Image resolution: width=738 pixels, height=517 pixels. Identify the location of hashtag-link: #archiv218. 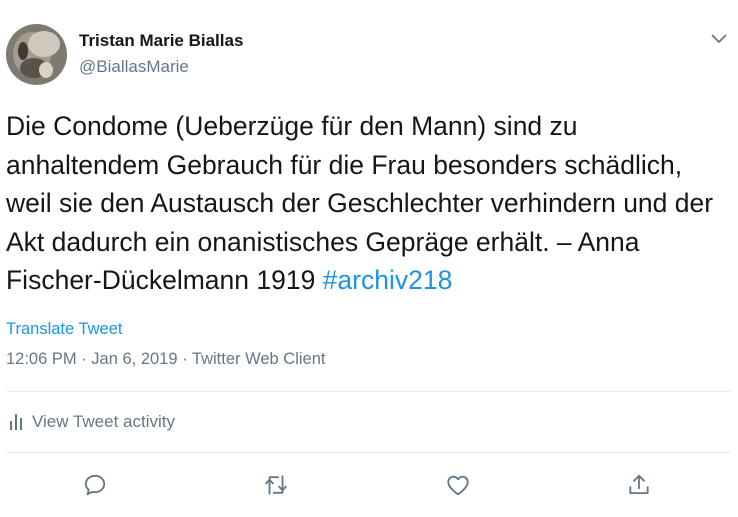
(388, 280).